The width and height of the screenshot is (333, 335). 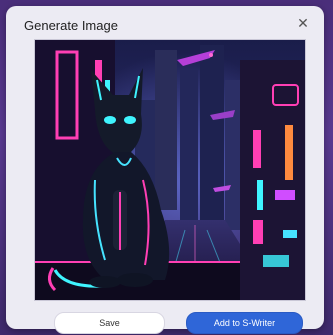 What do you see at coordinates (109, 323) in the screenshot?
I see `save-button: Save` at bounding box center [109, 323].